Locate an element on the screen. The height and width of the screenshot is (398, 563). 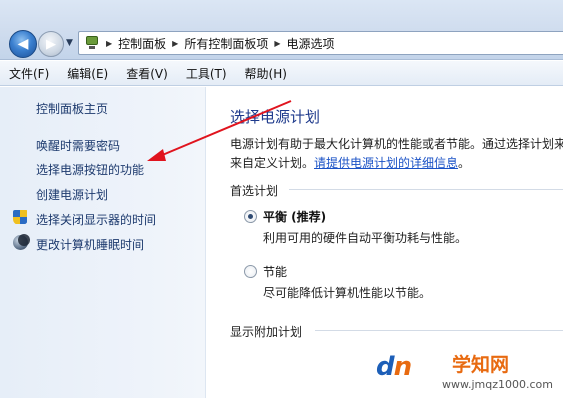
history-dropdown-icon: ▼ is located at coordinates (69, 43).